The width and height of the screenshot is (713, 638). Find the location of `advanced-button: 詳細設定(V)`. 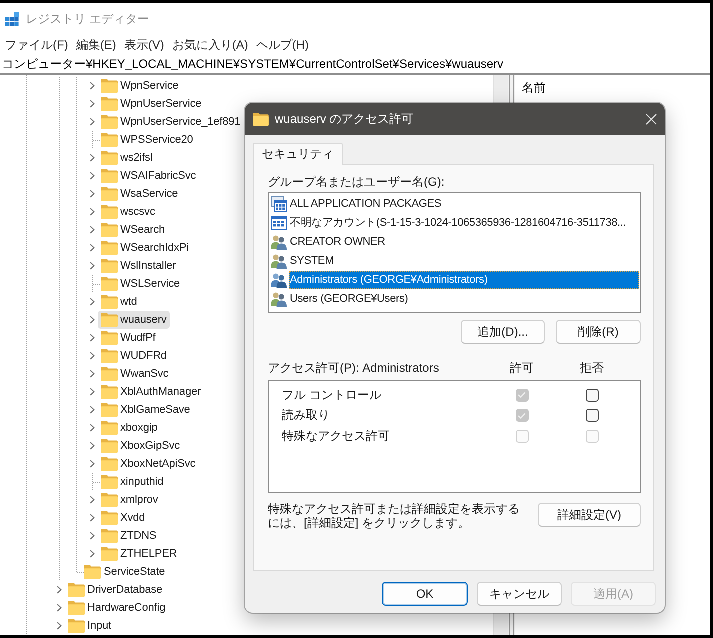

advanced-button: 詳細設定(V) is located at coordinates (589, 515).